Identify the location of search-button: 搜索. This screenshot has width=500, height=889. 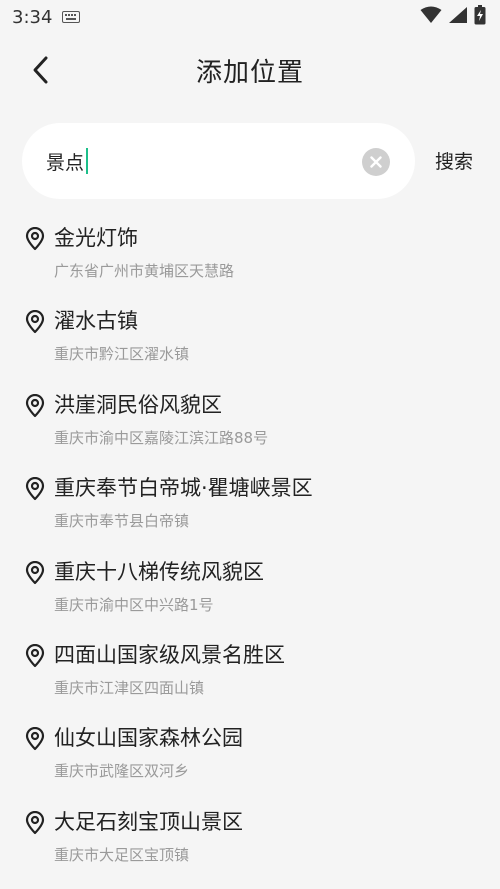
(454, 160).